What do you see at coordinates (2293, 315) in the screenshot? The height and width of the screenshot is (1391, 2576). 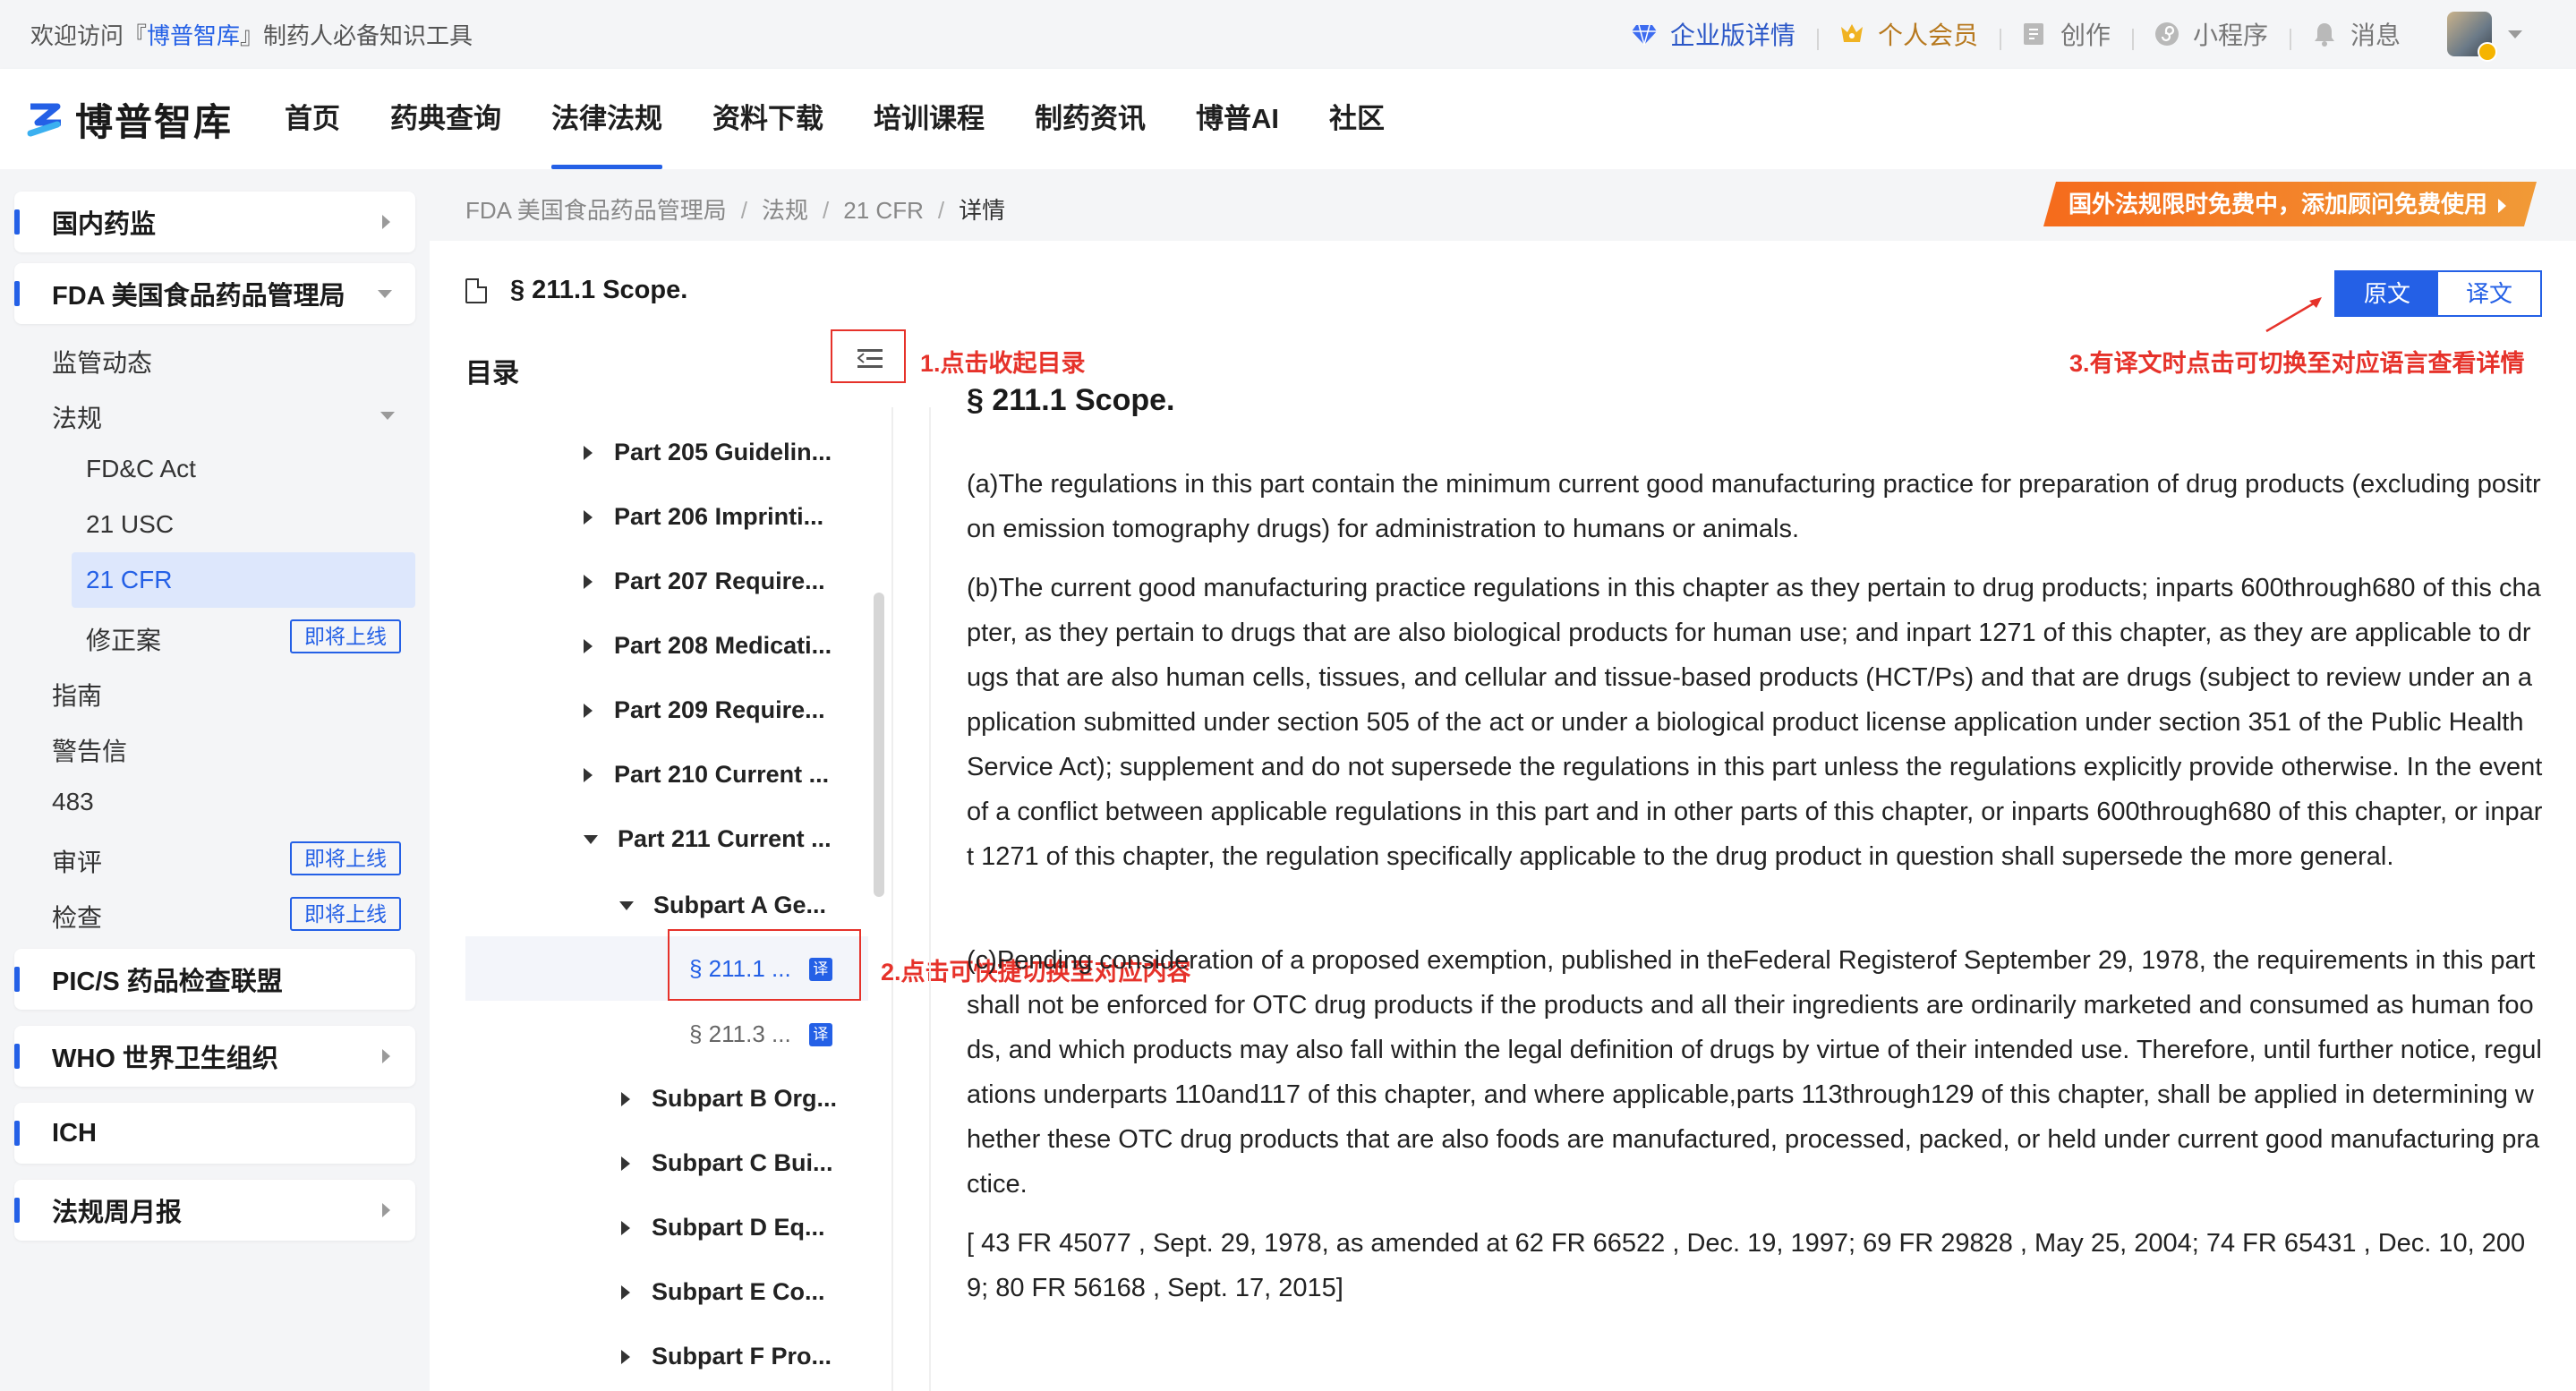 I see `annotation-arrow-icon` at bounding box center [2293, 315].